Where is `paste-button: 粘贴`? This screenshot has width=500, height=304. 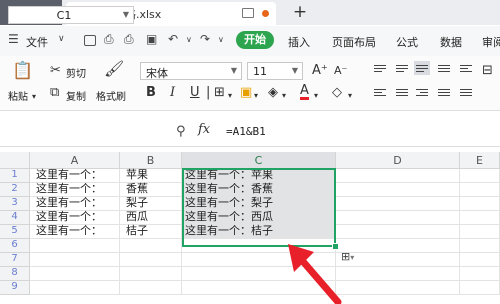
paste-button: 粘贴 is located at coordinates (18, 95).